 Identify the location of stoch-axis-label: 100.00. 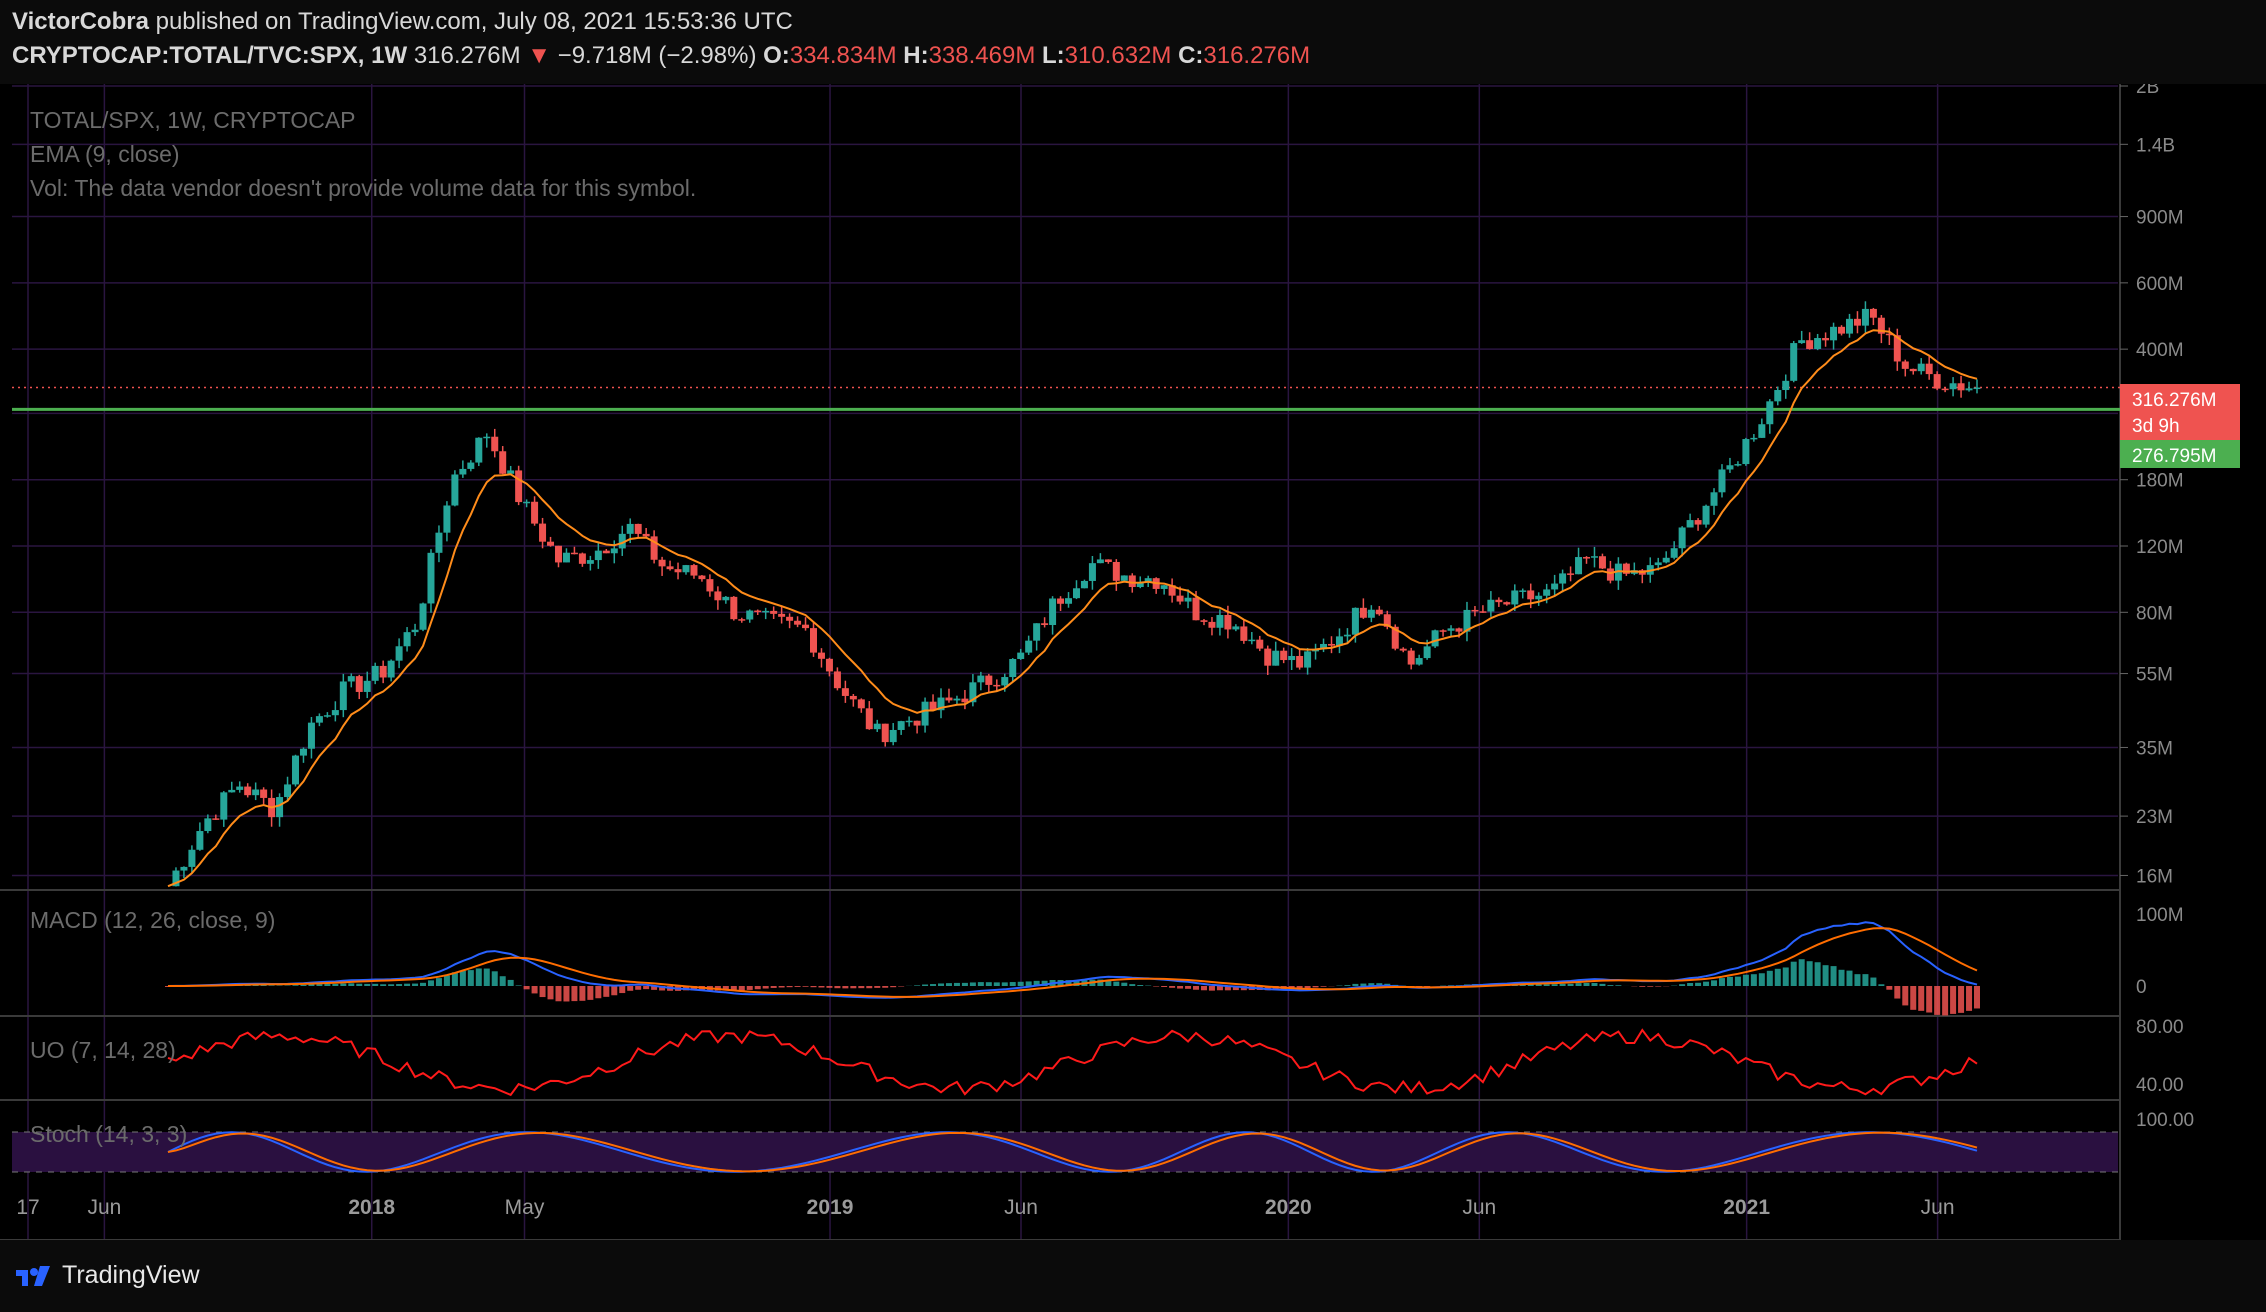
(2165, 1120).